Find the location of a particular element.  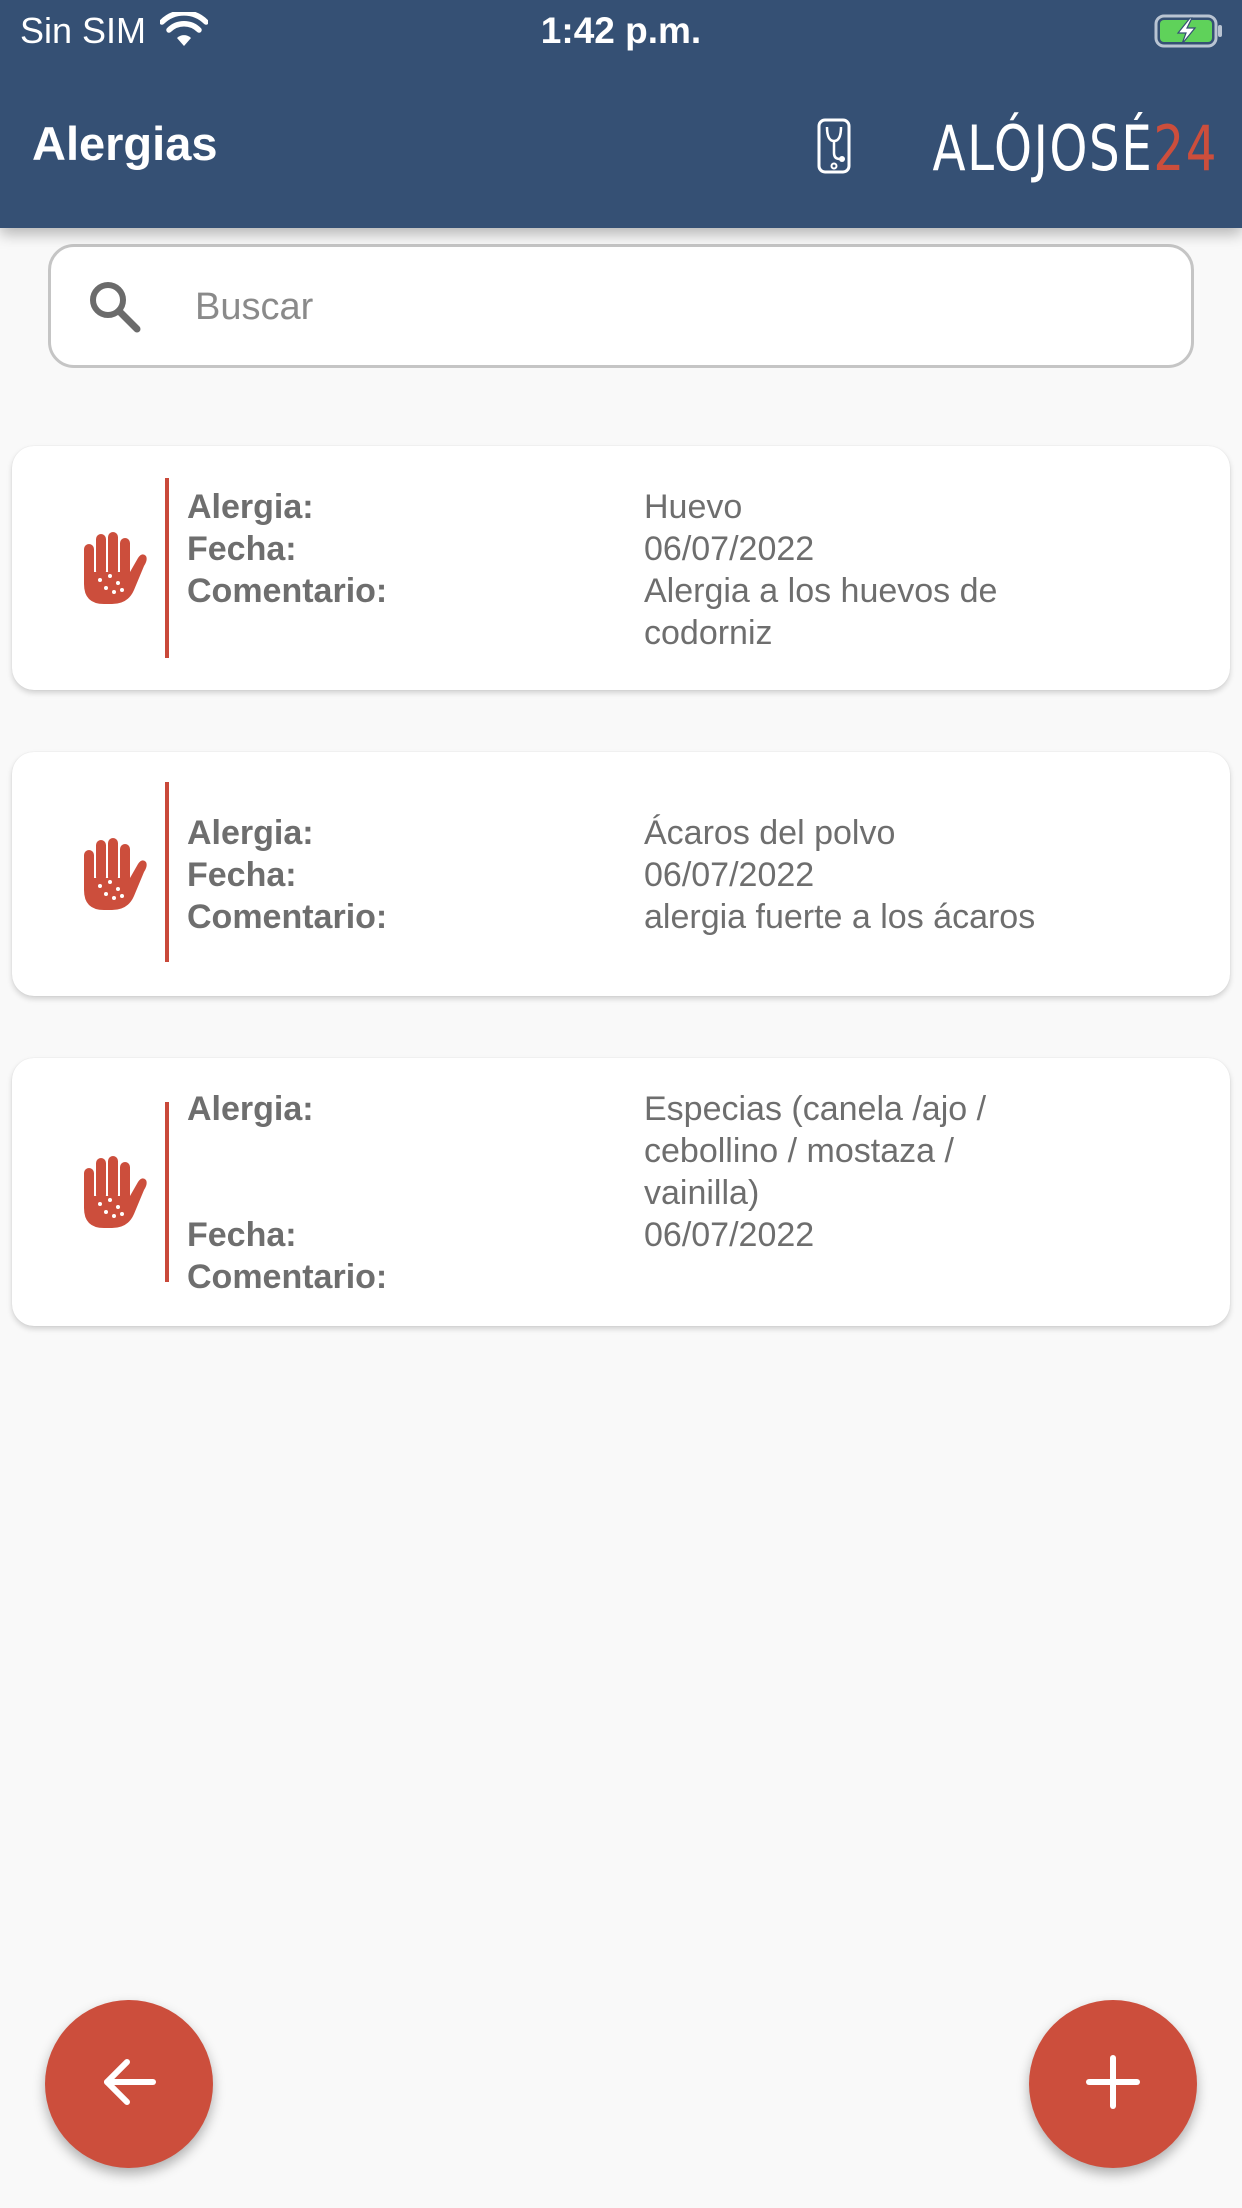

comment-value: alergia fuerte a los ácaros is located at coordinates (840, 917).